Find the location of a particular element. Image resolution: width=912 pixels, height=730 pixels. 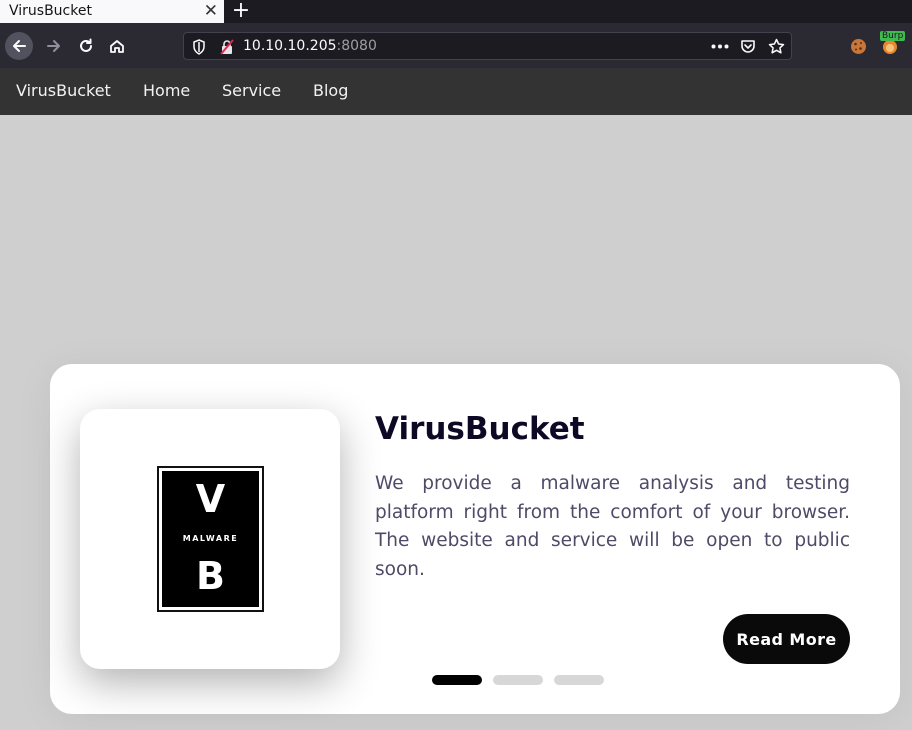

reload-icon is located at coordinates (86, 45).